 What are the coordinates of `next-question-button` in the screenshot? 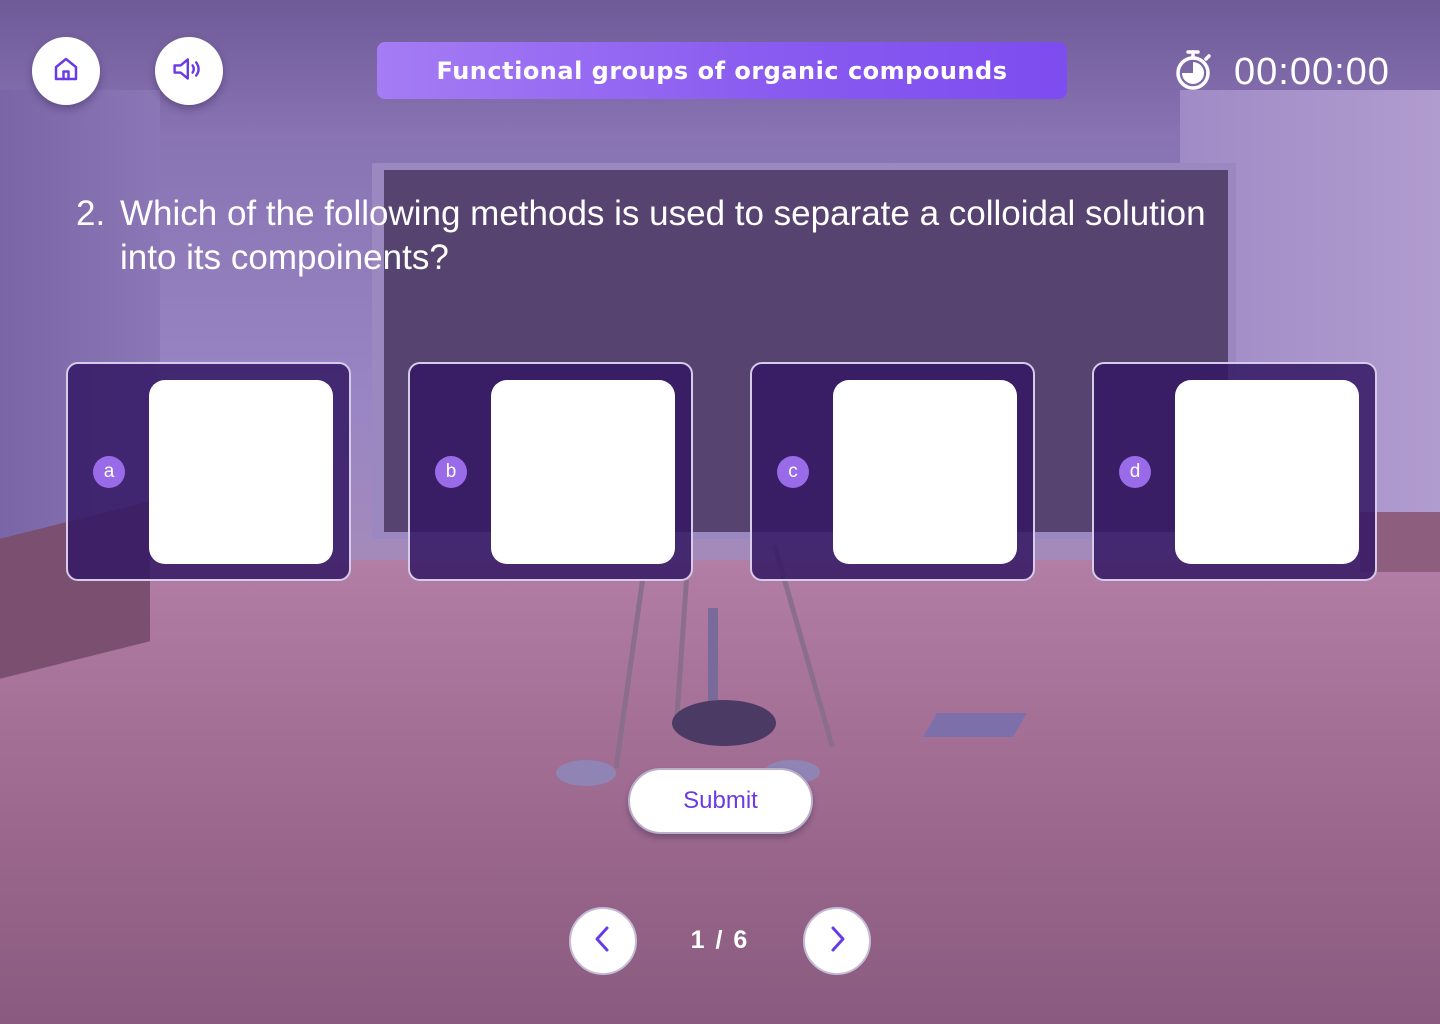 It's located at (837, 941).